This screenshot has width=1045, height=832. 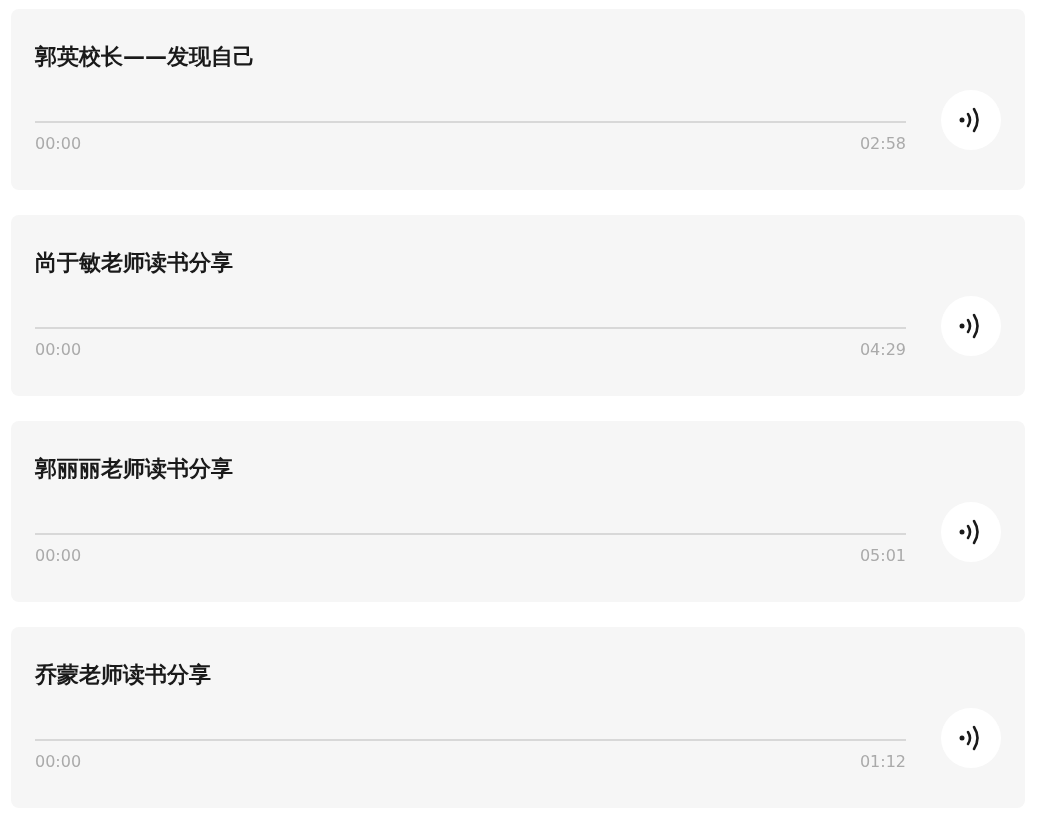 I want to click on duration: 05:01, so click(x=882, y=556).